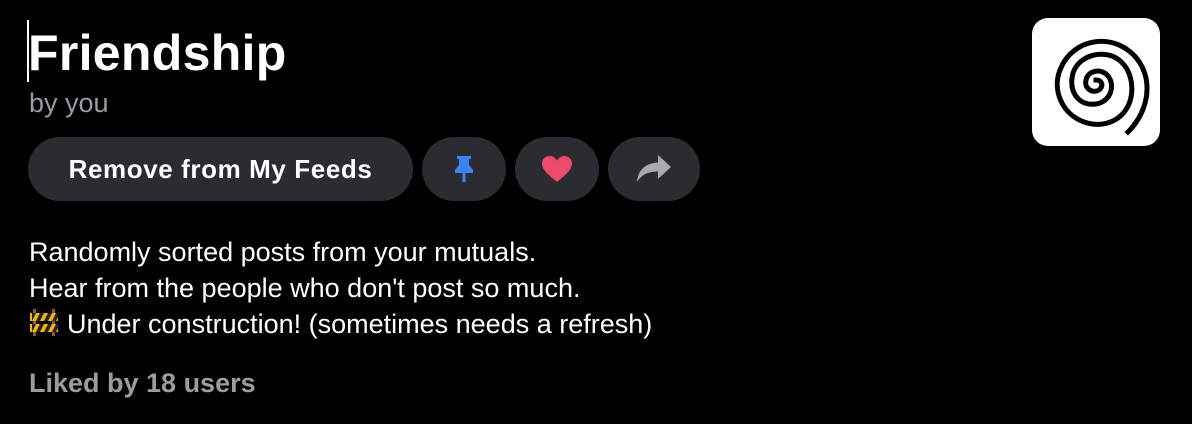  I want to click on share-arrow-icon, so click(654, 168).